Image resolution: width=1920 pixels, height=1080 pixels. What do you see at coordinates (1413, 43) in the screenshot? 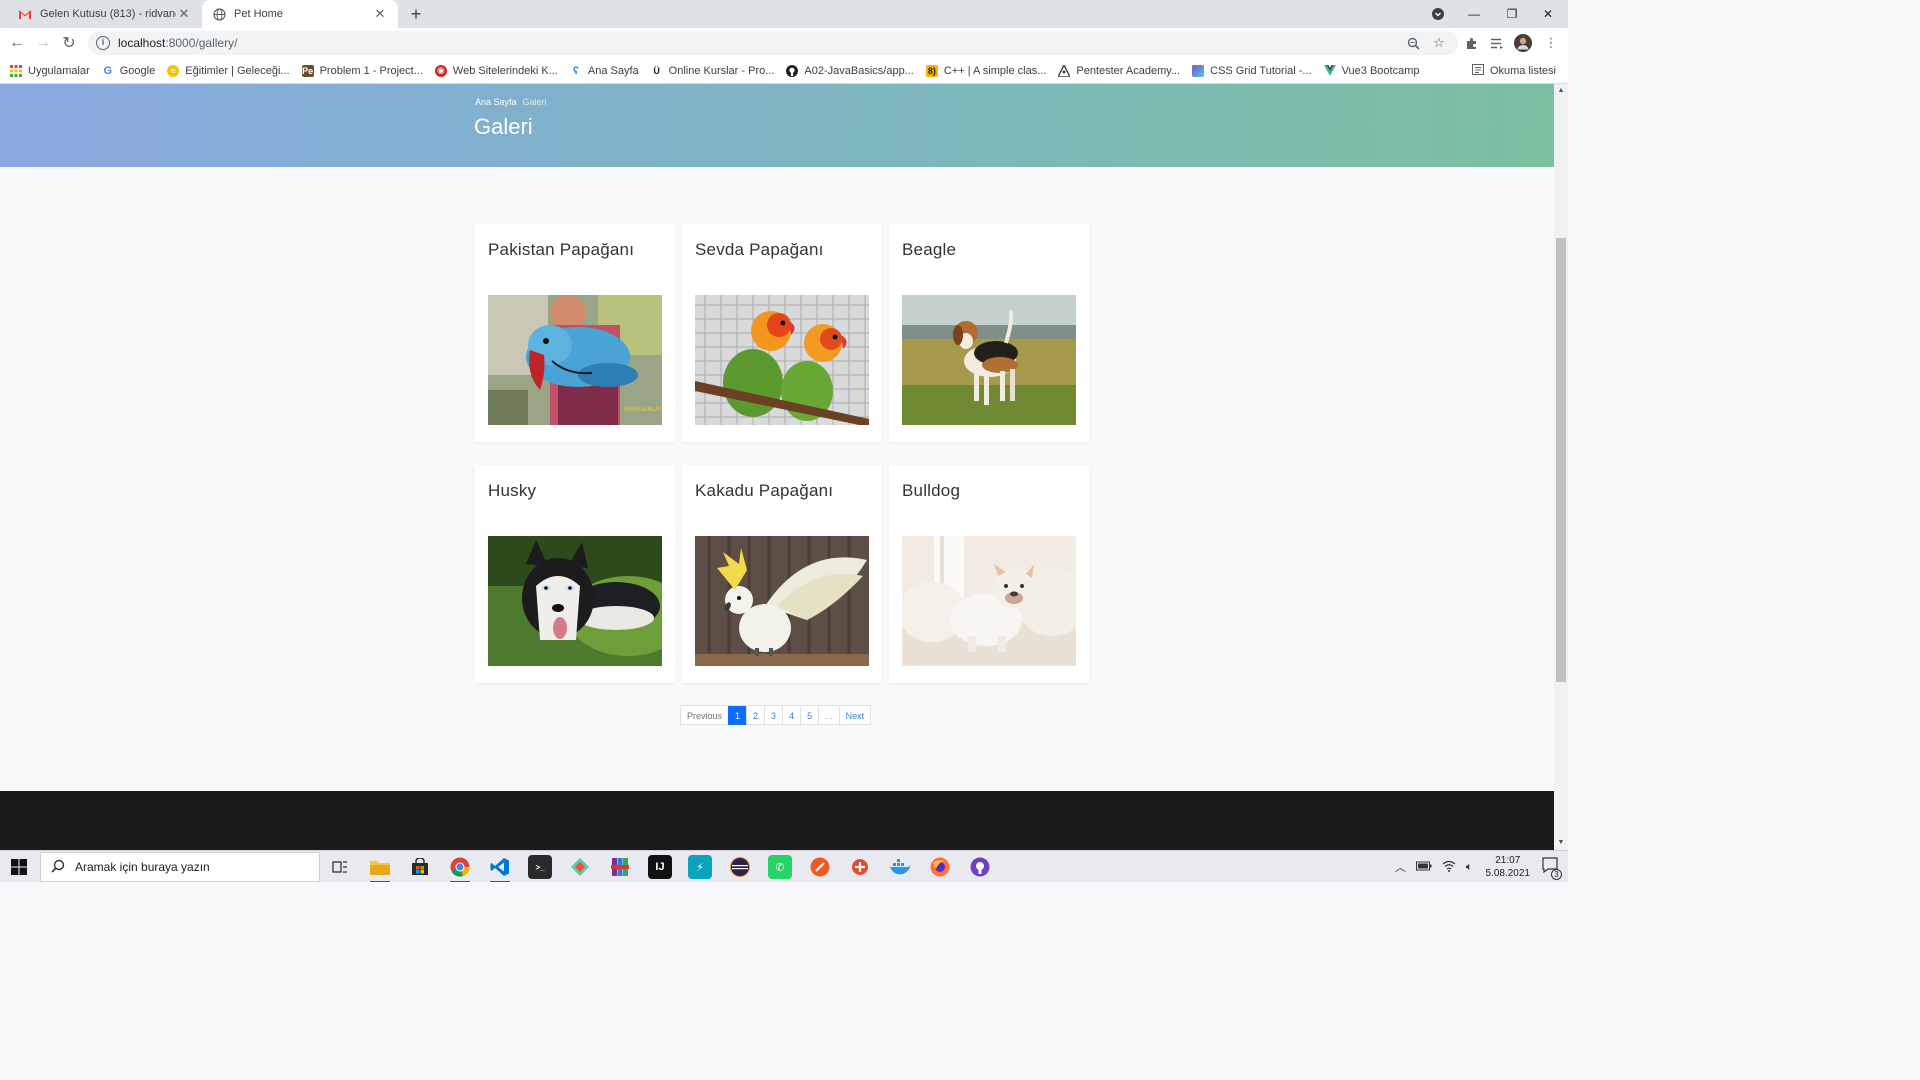
I see `zoom-icon` at bounding box center [1413, 43].